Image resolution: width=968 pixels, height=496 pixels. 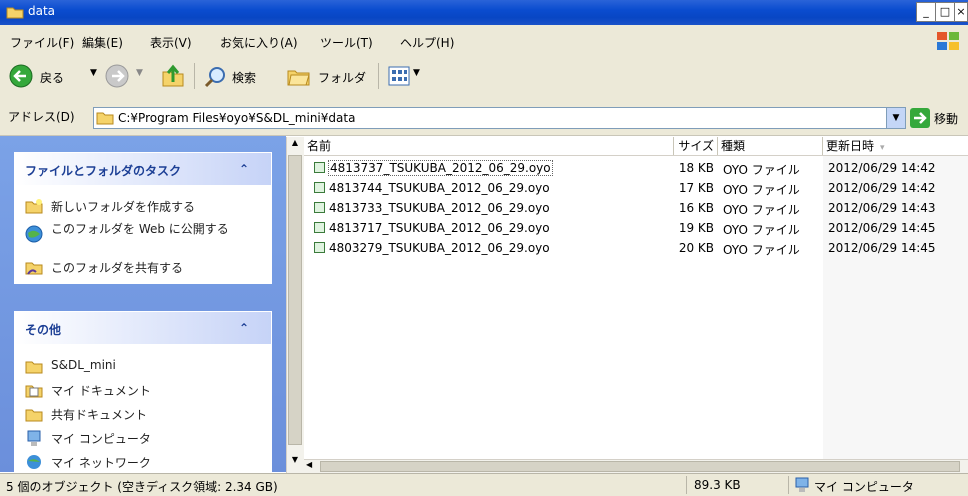 I want to click on column-header-modified: 更新日時 ▾, so click(x=895, y=146).